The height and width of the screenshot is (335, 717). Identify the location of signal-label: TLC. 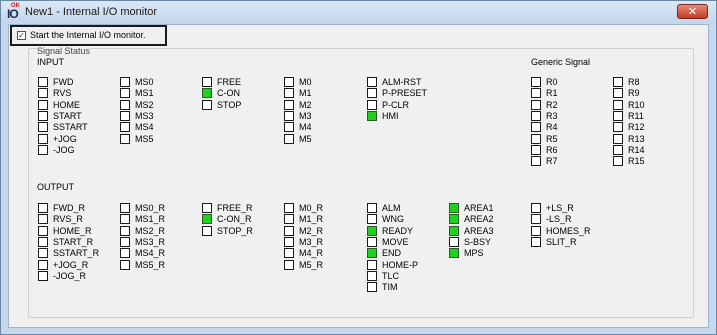
(391, 275).